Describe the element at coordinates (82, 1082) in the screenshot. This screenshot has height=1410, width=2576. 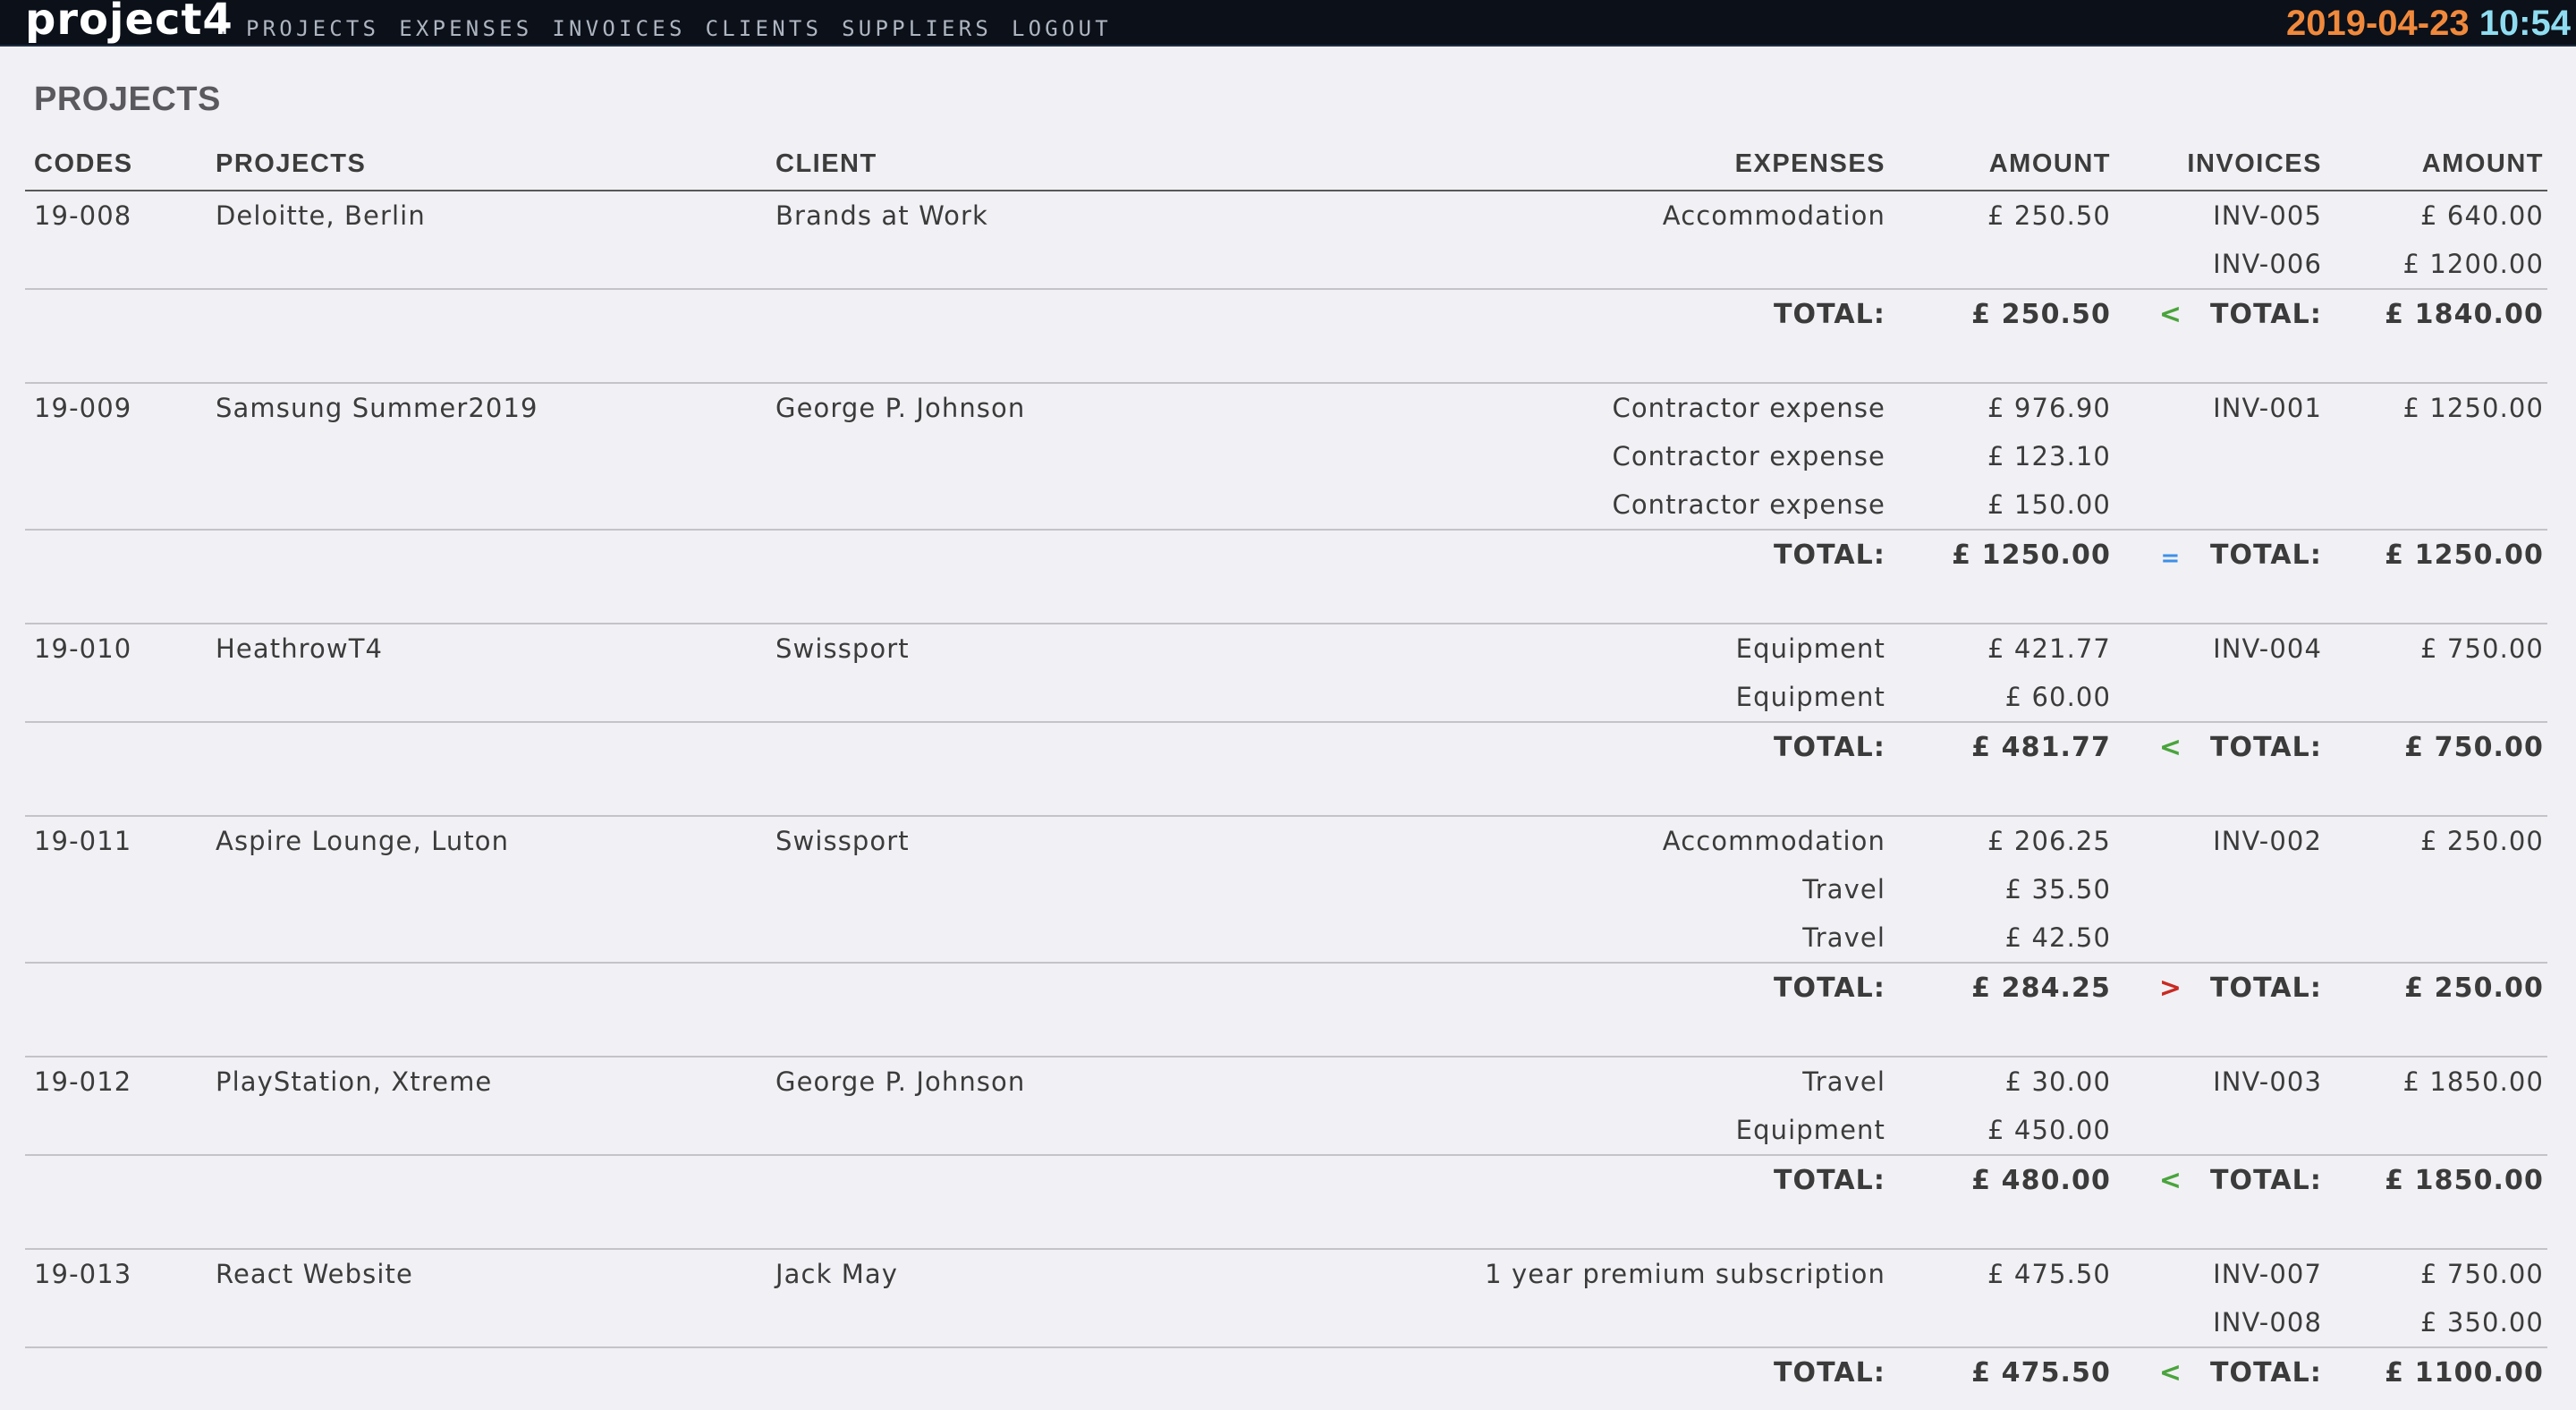
I see `project-code: 19-012` at that location.